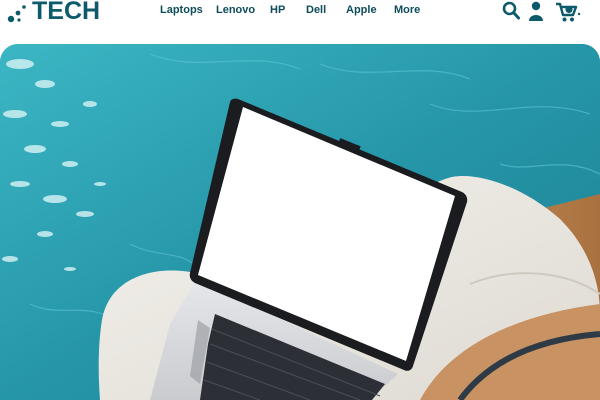 This screenshot has height=400, width=600. Describe the element at coordinates (568, 12) in the screenshot. I see `cart-icon` at that location.